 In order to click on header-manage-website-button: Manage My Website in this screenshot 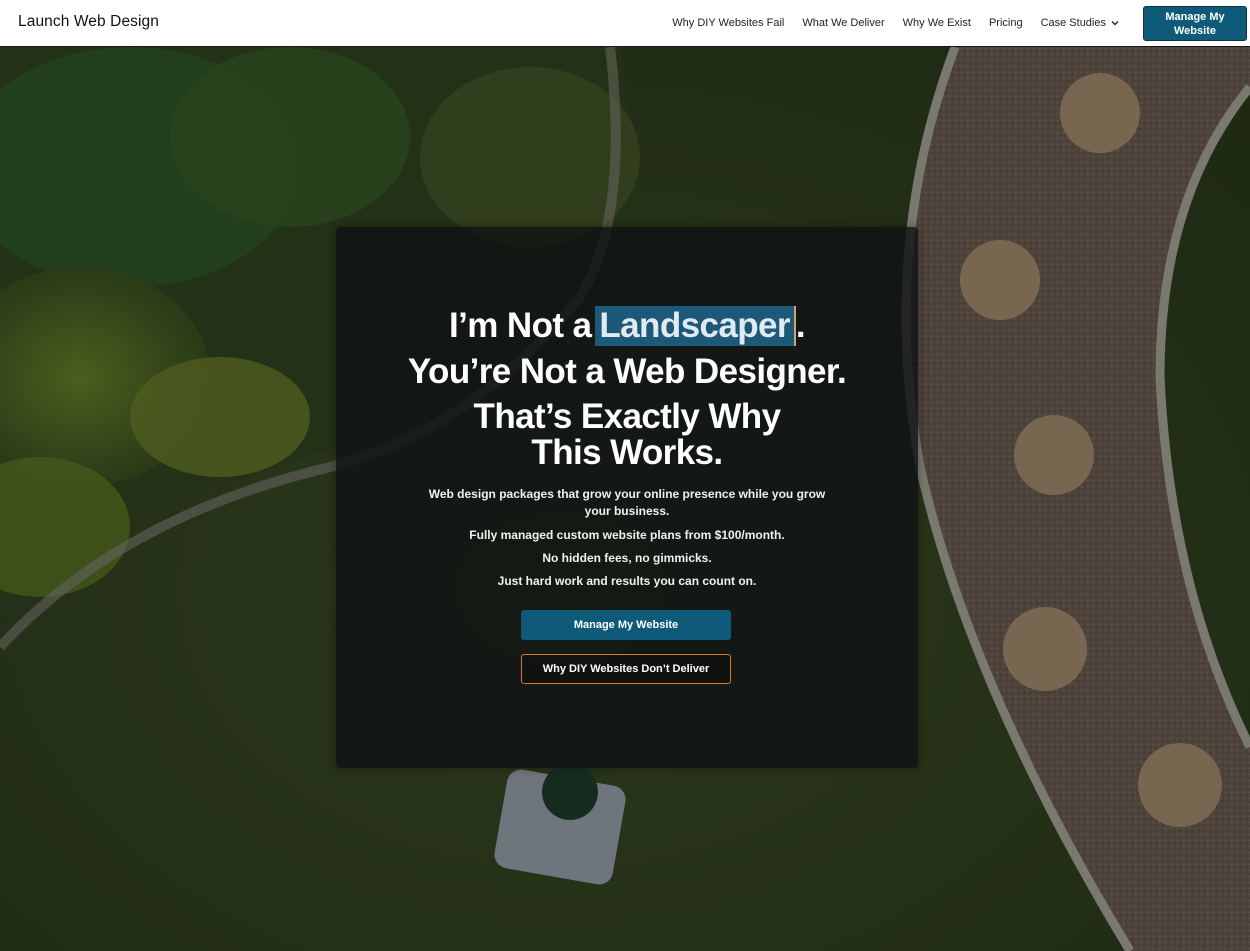, I will do `click(1195, 23)`.